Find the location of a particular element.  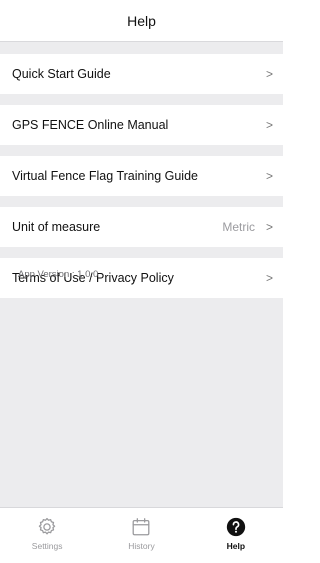

gear-icon is located at coordinates (47, 526).